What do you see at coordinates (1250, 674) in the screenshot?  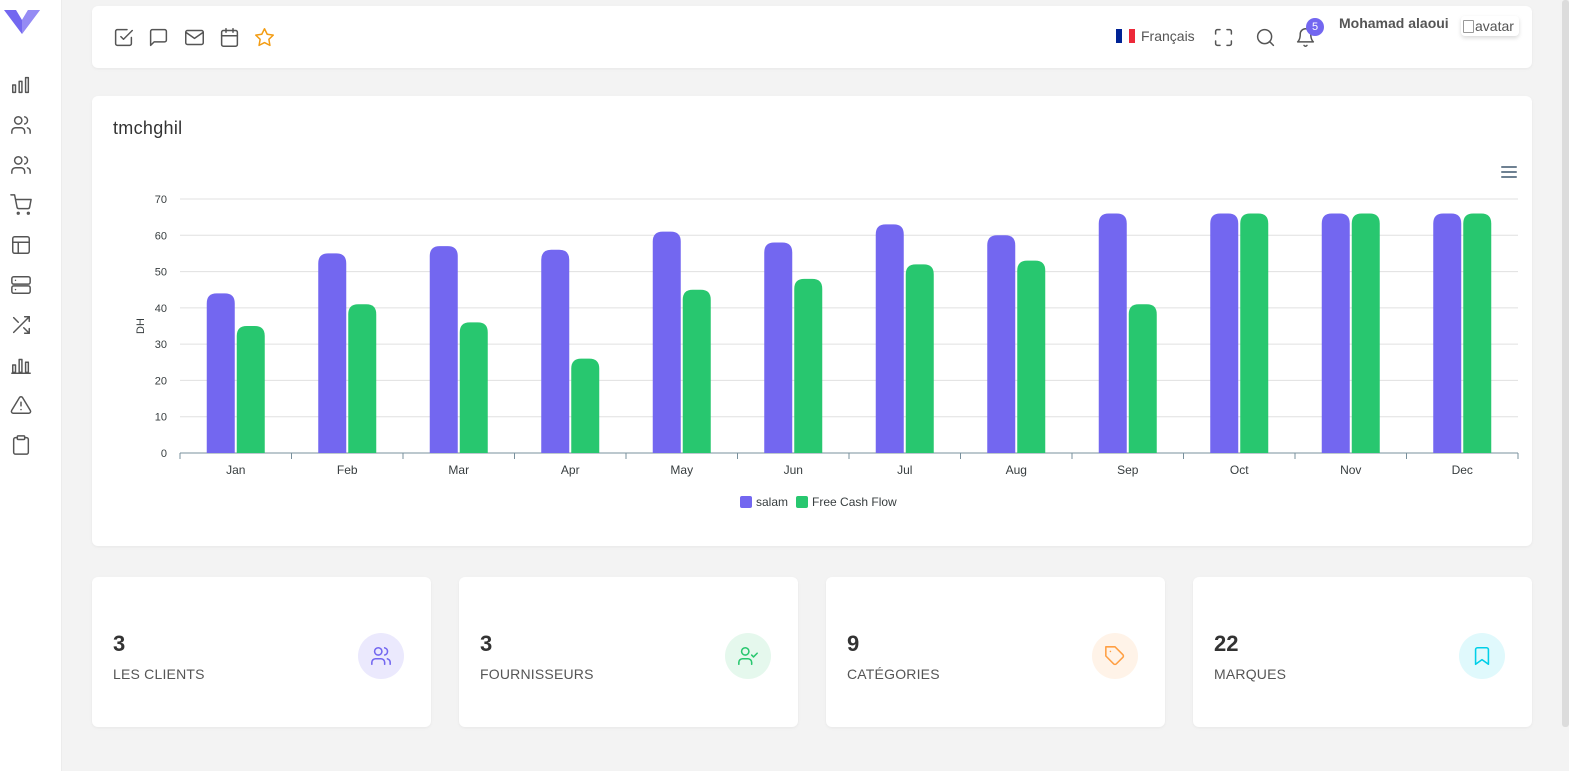 I see `stat-label: MARQUES` at bounding box center [1250, 674].